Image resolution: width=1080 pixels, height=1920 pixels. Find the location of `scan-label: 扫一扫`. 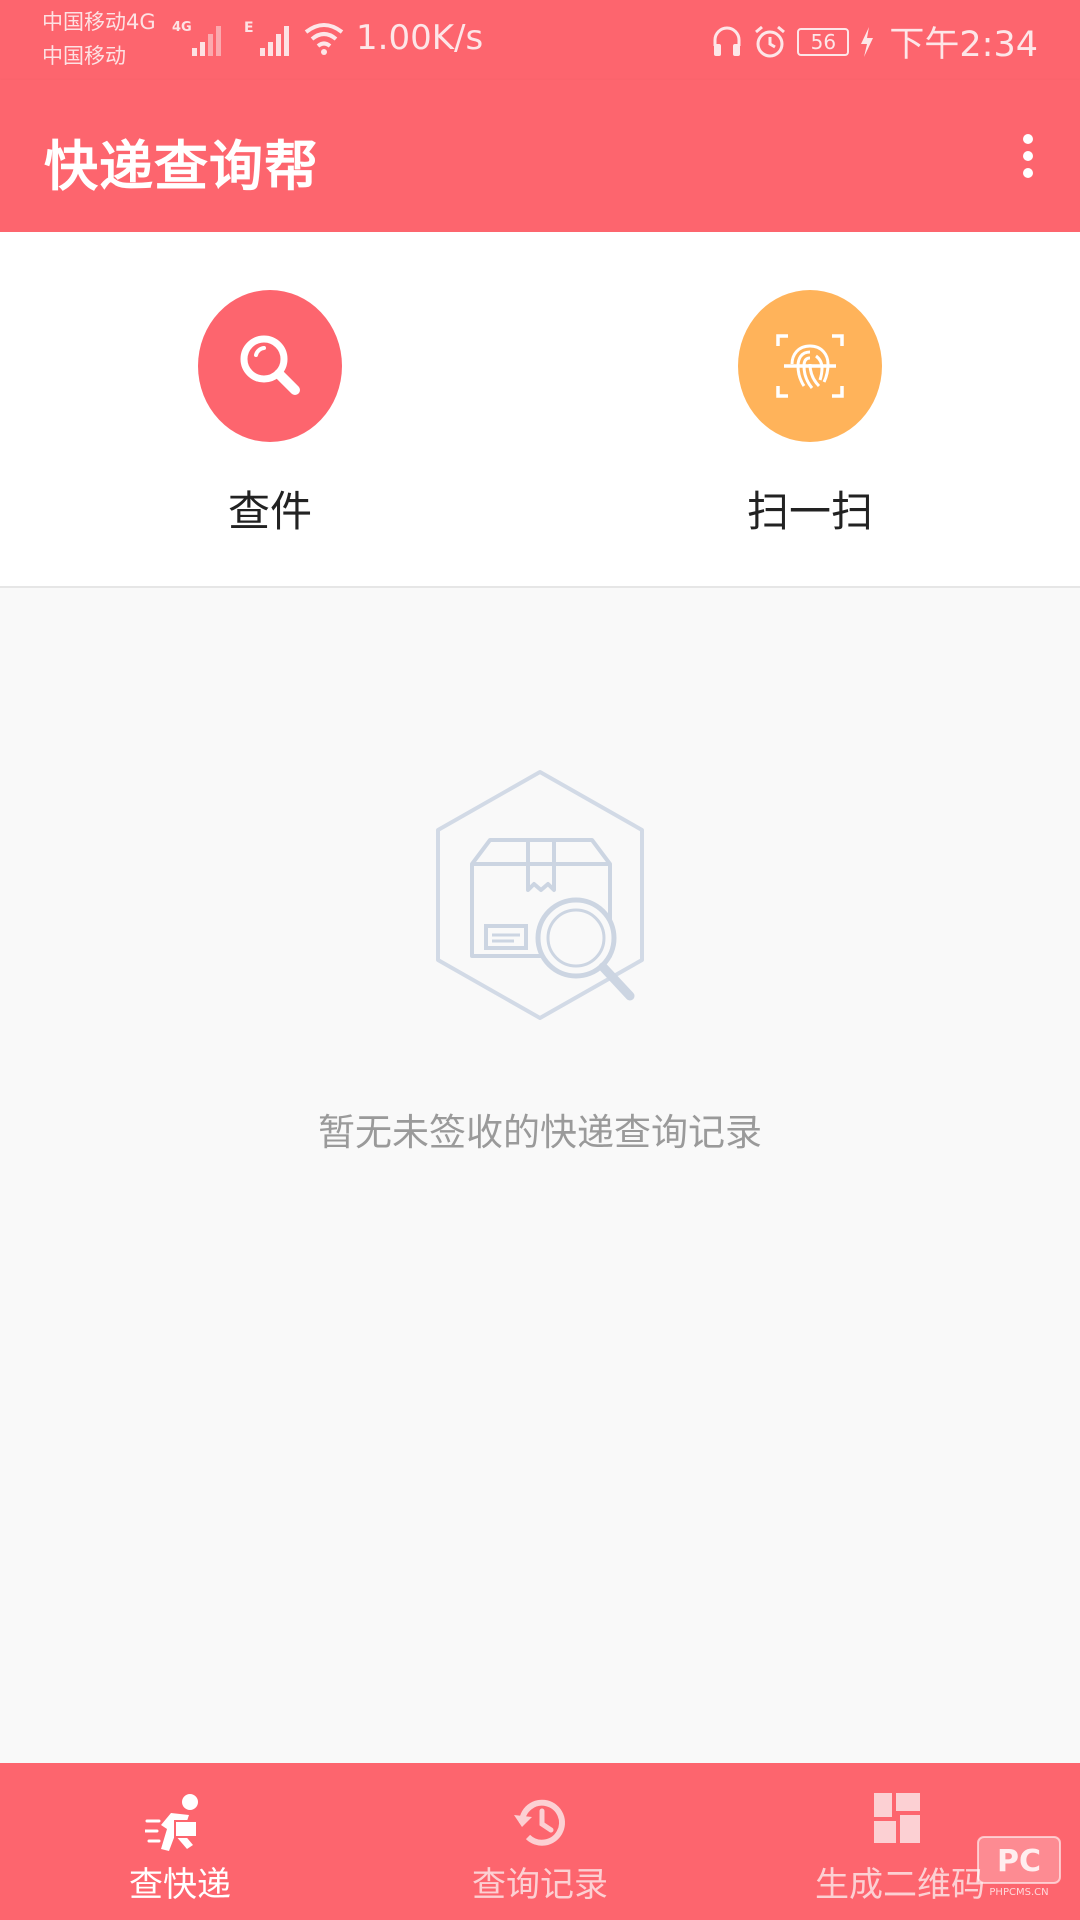

scan-label: 扫一扫 is located at coordinates (809, 511).